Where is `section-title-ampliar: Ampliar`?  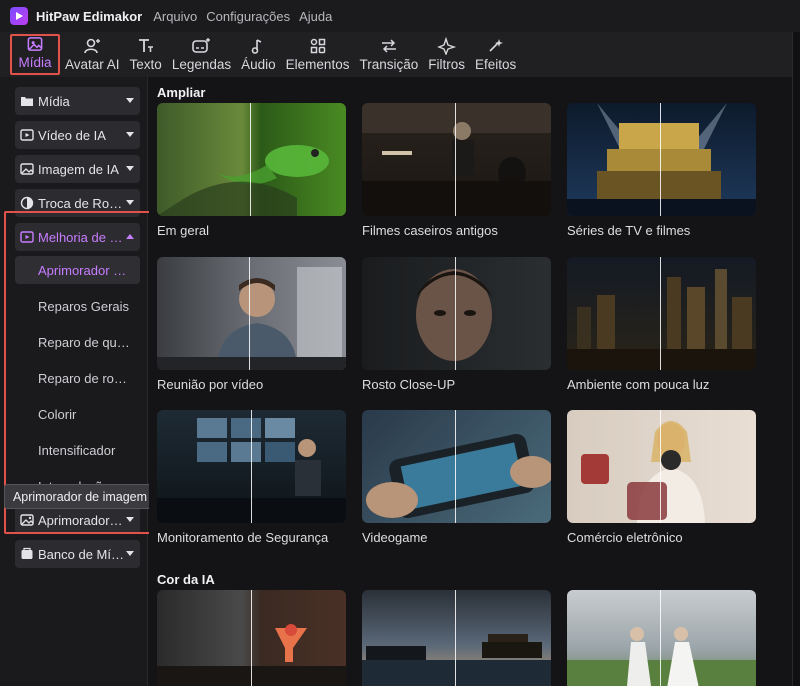
section-title-ampliar: Ampliar is located at coordinates (181, 92).